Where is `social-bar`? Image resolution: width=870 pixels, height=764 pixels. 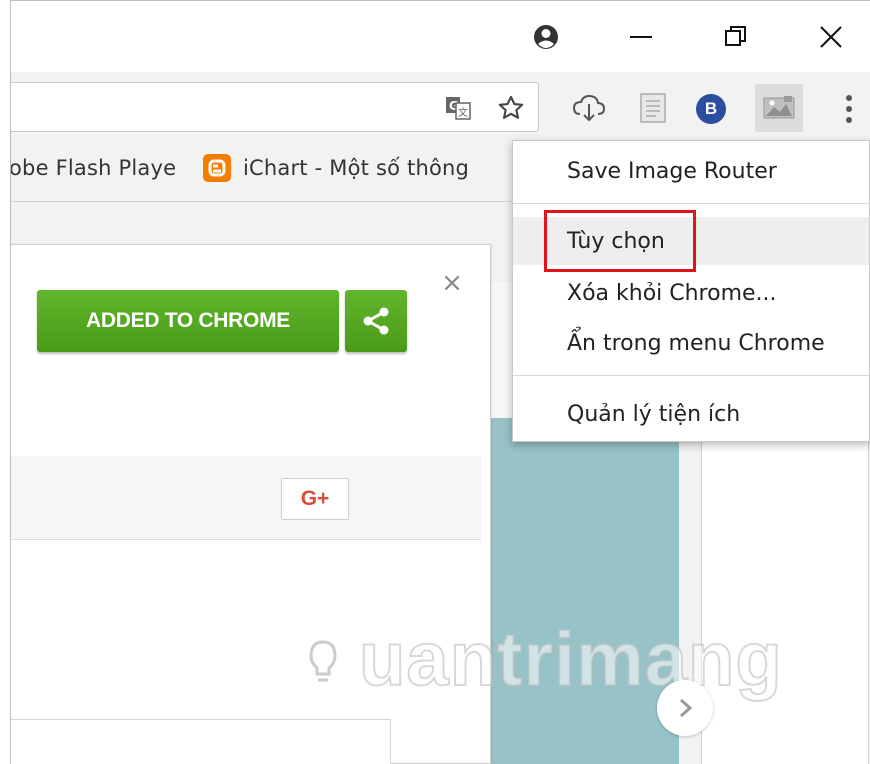 social-bar is located at coordinates (246, 498).